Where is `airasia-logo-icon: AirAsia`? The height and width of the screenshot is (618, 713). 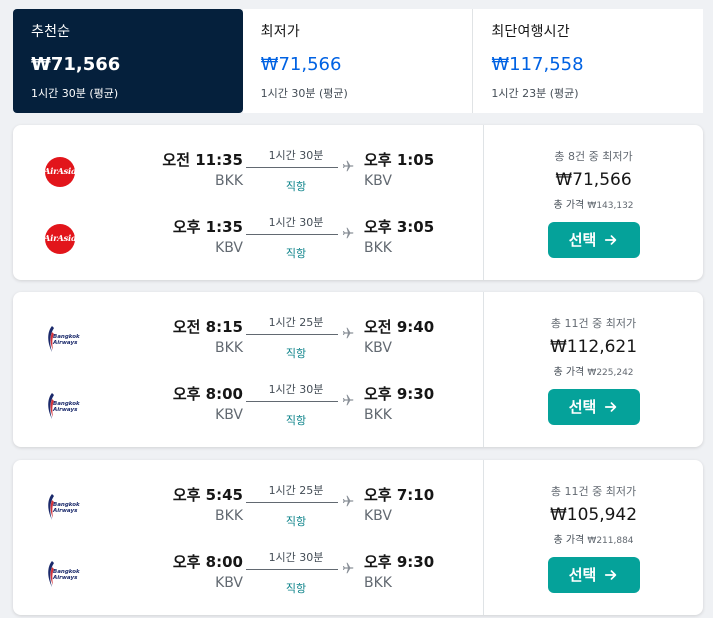
airasia-logo-icon: AirAsia is located at coordinates (60, 172).